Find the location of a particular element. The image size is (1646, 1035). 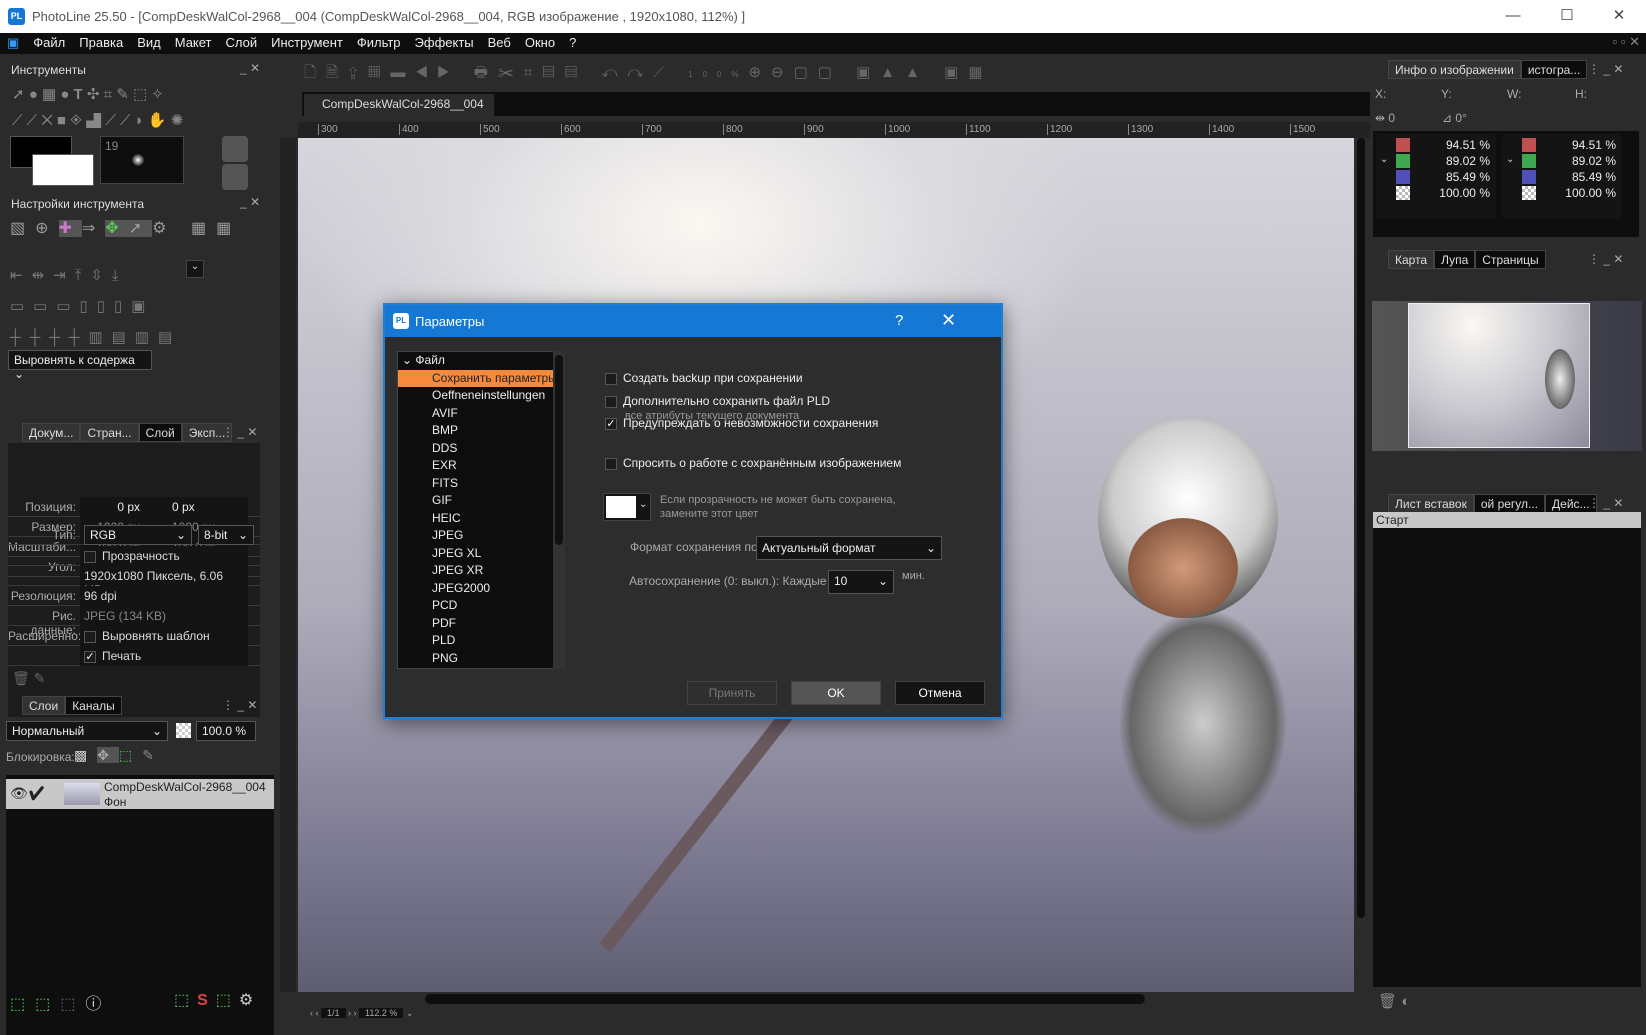

tree-root-file: ⌄ Файл is located at coordinates (480, 361).